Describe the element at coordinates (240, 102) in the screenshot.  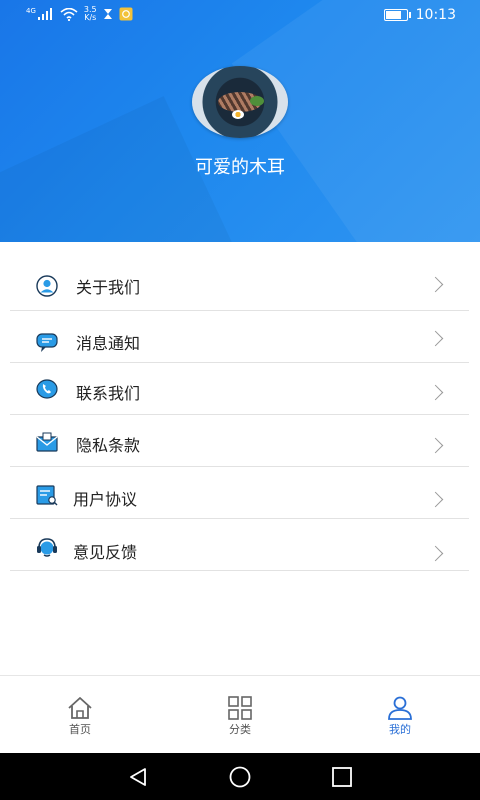
I see `avatar` at that location.